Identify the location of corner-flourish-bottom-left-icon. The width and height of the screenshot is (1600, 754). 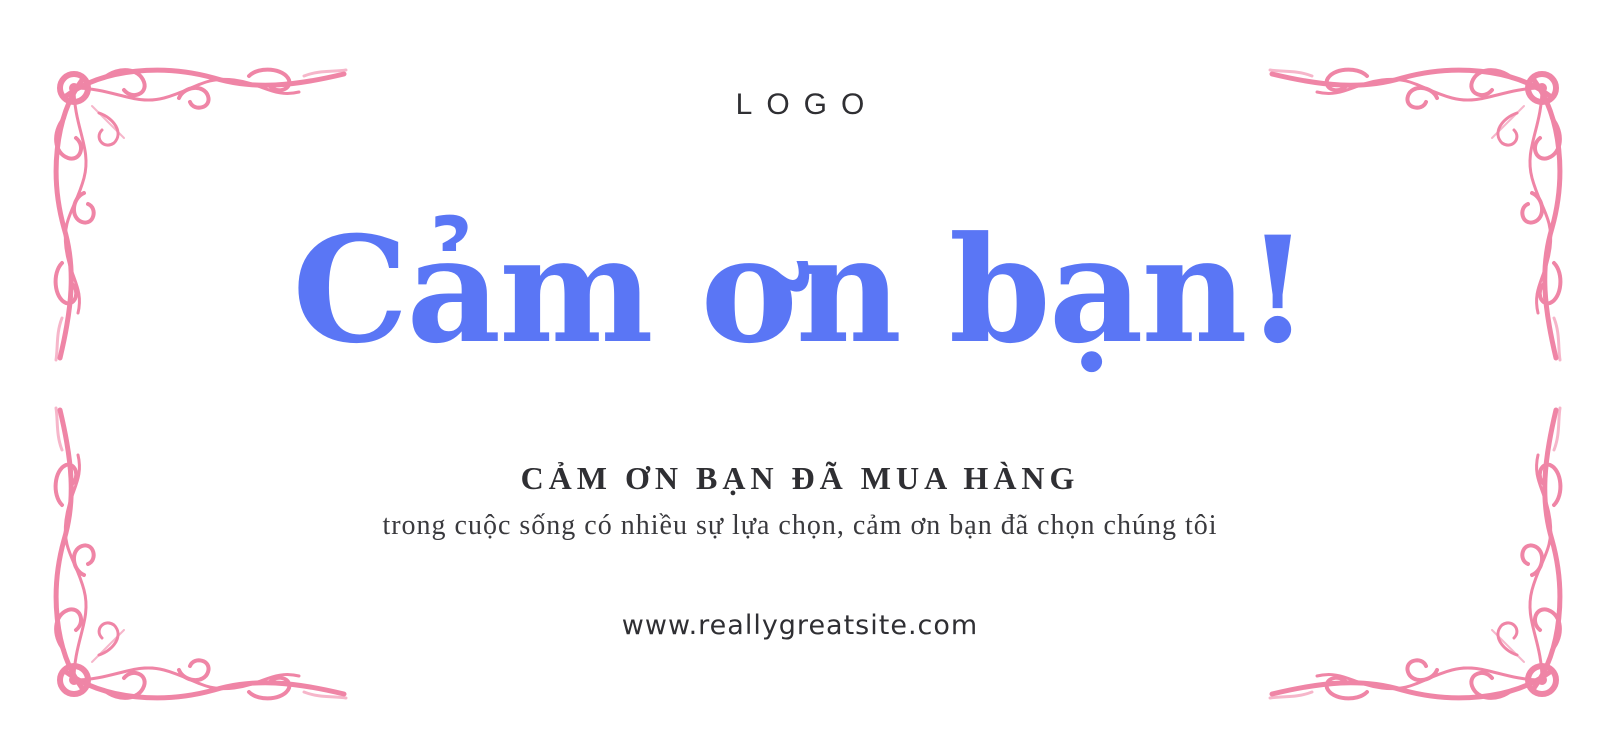
(199, 555).